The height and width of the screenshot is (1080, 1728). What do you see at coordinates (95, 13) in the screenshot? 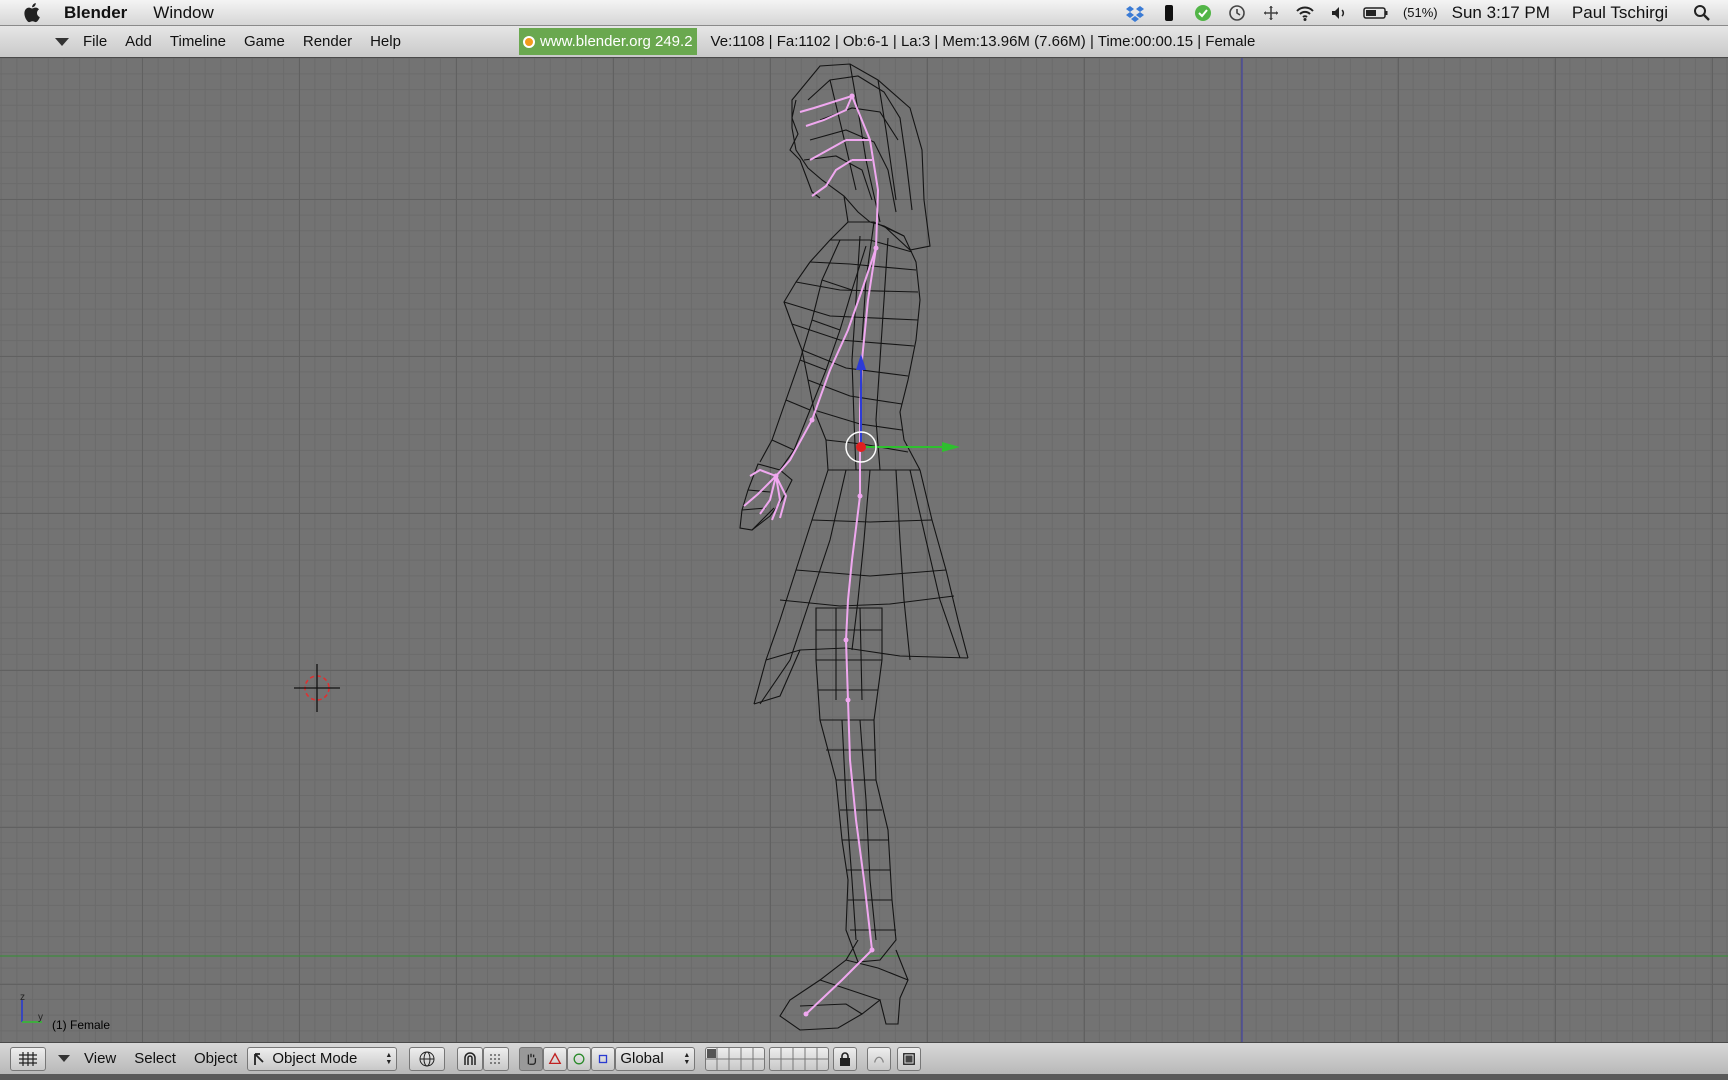
I see `app-name-menu: Blender` at bounding box center [95, 13].